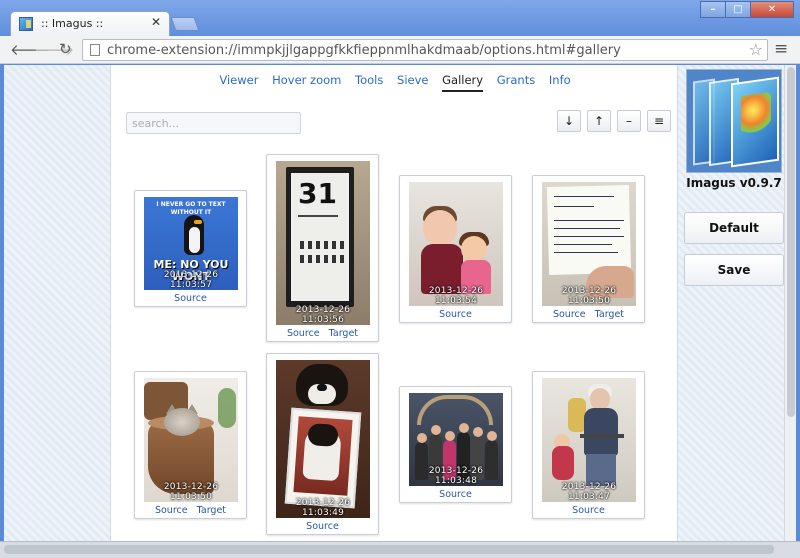 Image resolution: width=800 pixels, height=558 pixels. I want to click on elder-face, so click(600, 399).